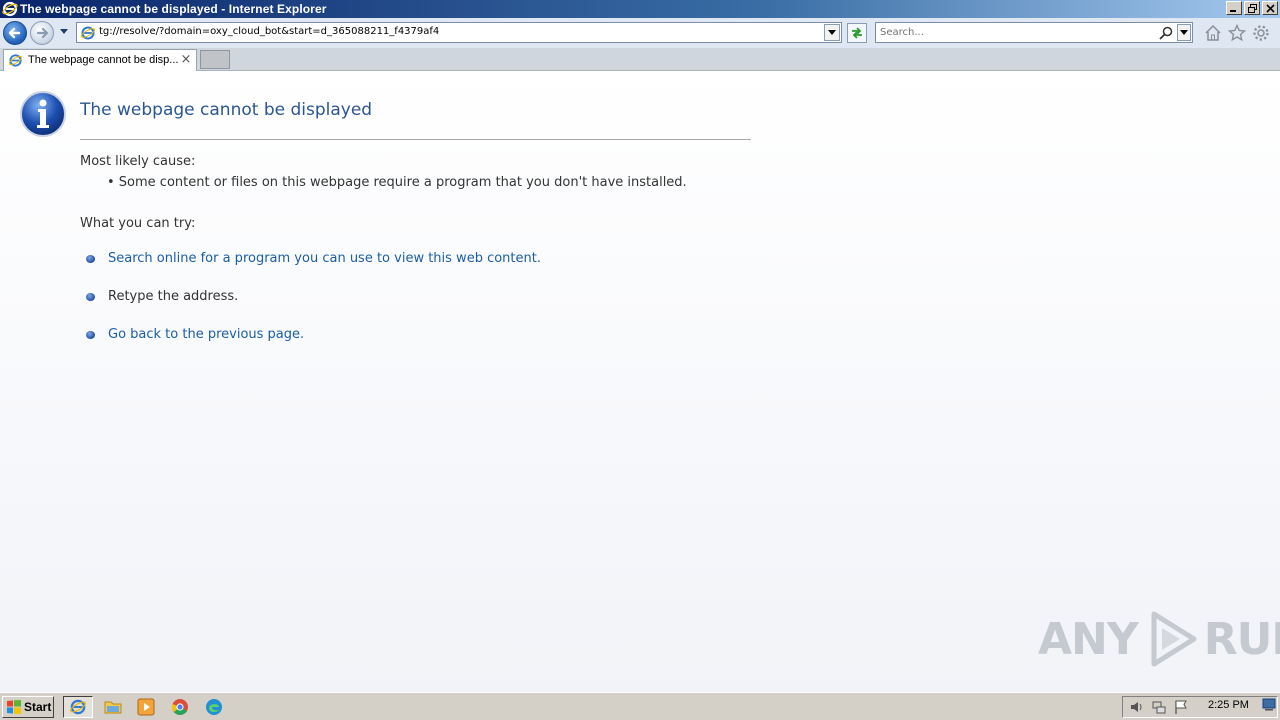  What do you see at coordinates (226, 110) in the screenshot?
I see `page-title: The webpage cannot be displayed` at bounding box center [226, 110].